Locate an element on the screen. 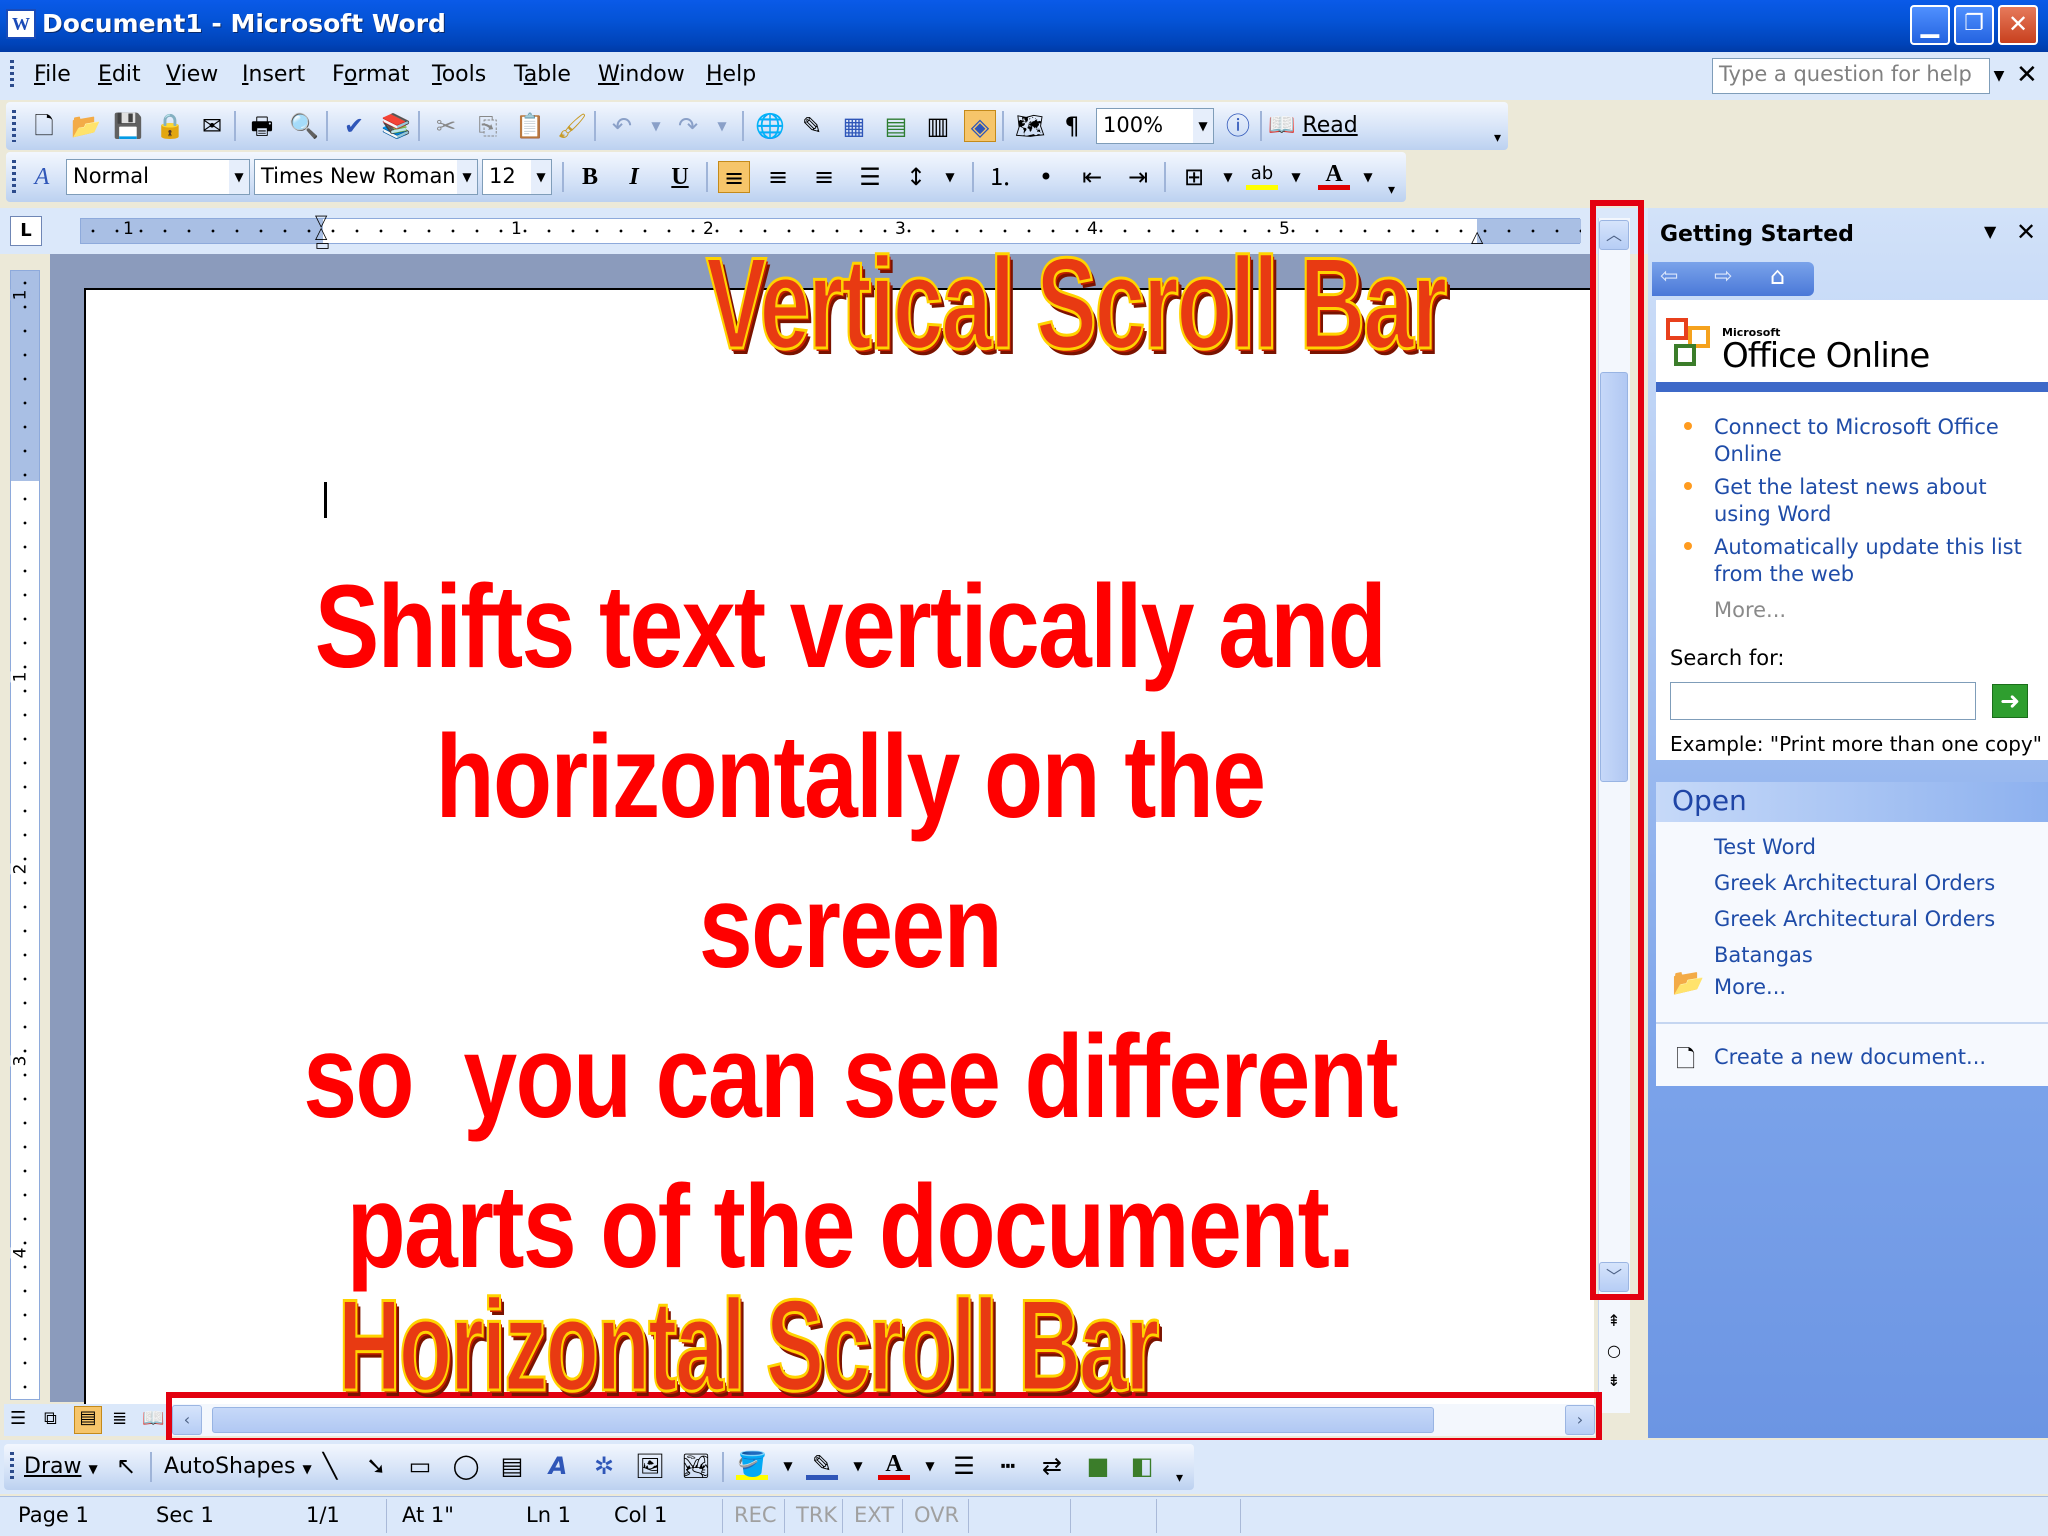 The width and height of the screenshot is (2048, 1536). close-button: ✕ is located at coordinates (2018, 25).